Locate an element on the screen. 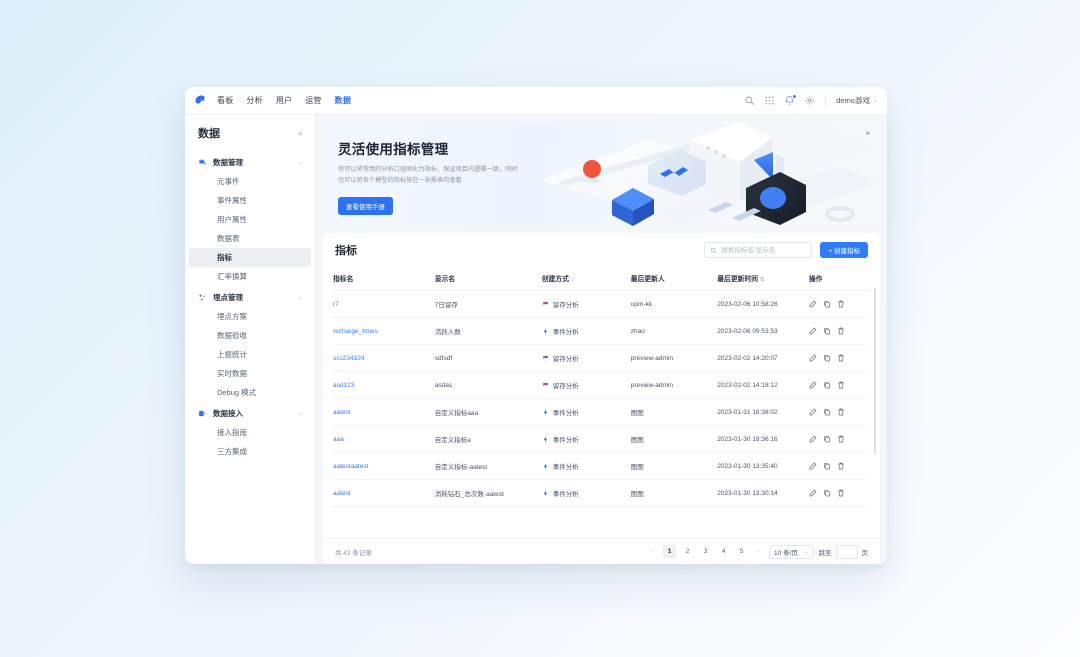 The height and width of the screenshot is (657, 1080). cell-last-update-time: 2023-01-30 13:35:40 is located at coordinates (763, 466).